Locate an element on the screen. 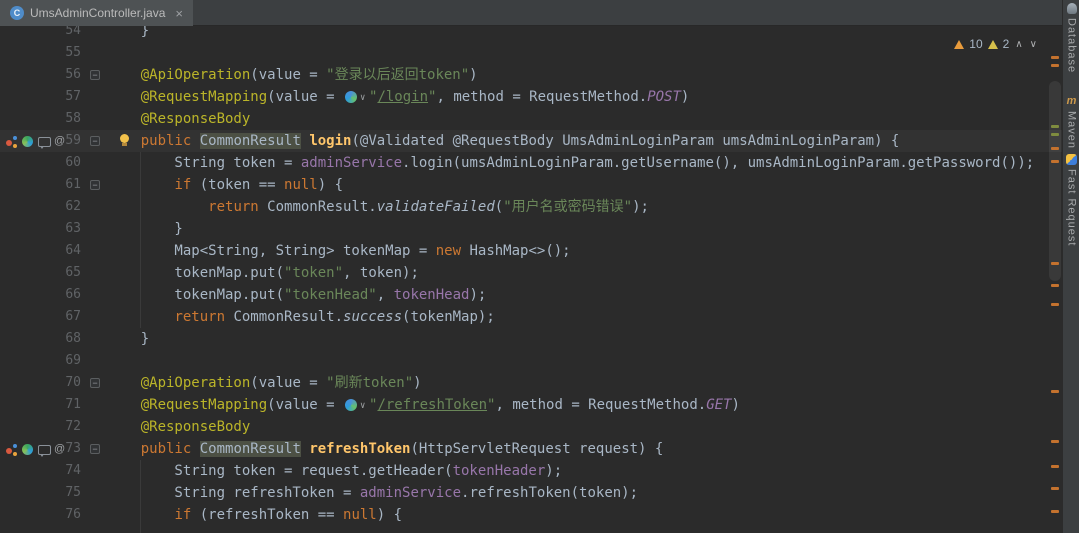 Image resolution: width=1079 pixels, height=533 pixels. code-line-66: 66 tokenMap.put("tokenHead", tokenHead); is located at coordinates (531, 295).